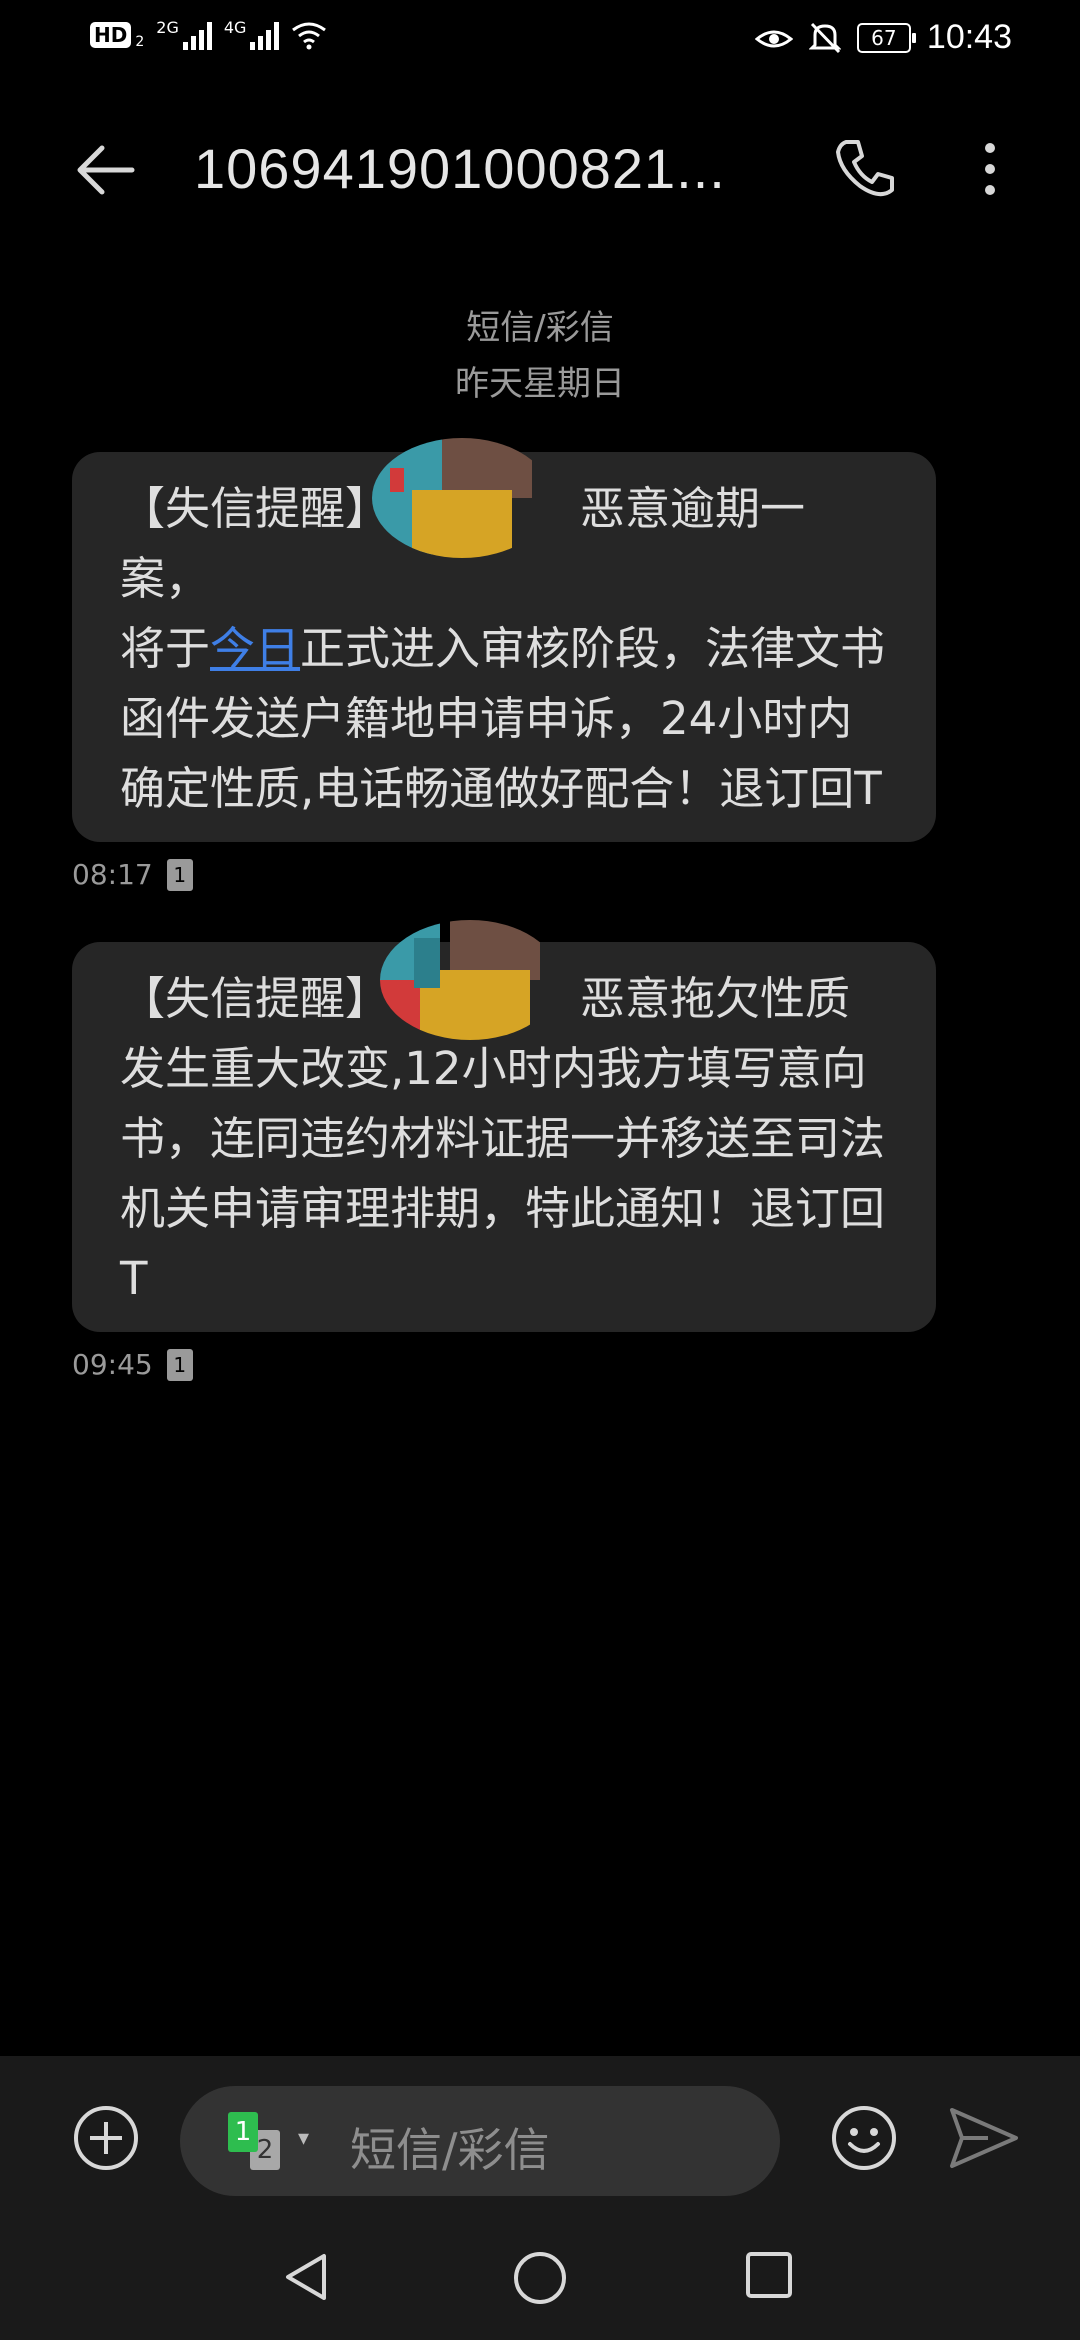 The height and width of the screenshot is (2340, 1080). I want to click on input-placeholder: 短信/彩信, so click(450, 2150).